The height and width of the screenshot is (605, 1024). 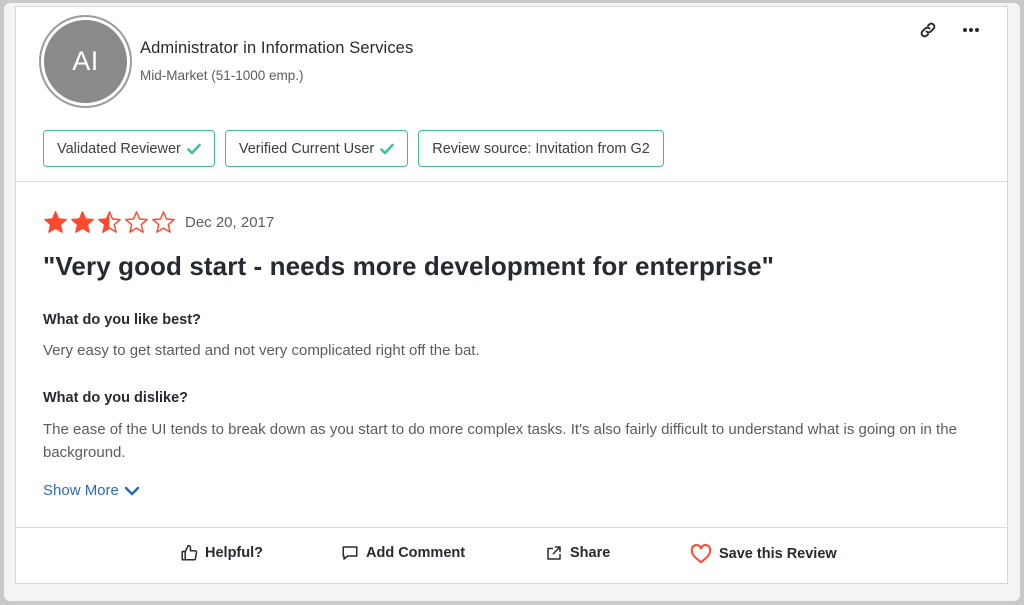 I want to click on badge-label: Review source: Invitation from G2, so click(x=541, y=148).